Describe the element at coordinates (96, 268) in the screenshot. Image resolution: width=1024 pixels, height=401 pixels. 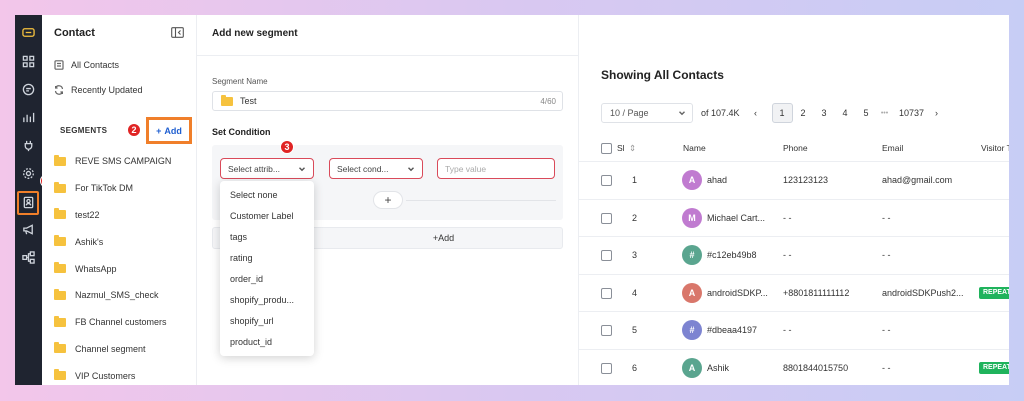
I see `segment-label: WhatsApp` at that location.